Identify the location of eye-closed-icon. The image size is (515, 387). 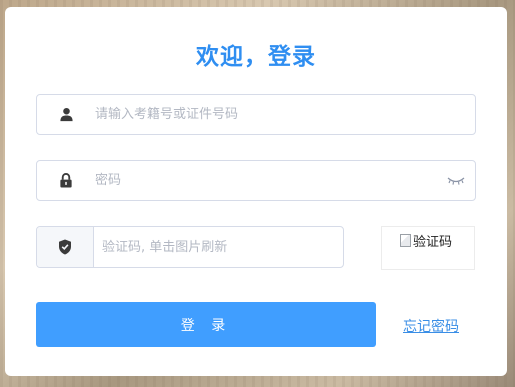
(456, 180).